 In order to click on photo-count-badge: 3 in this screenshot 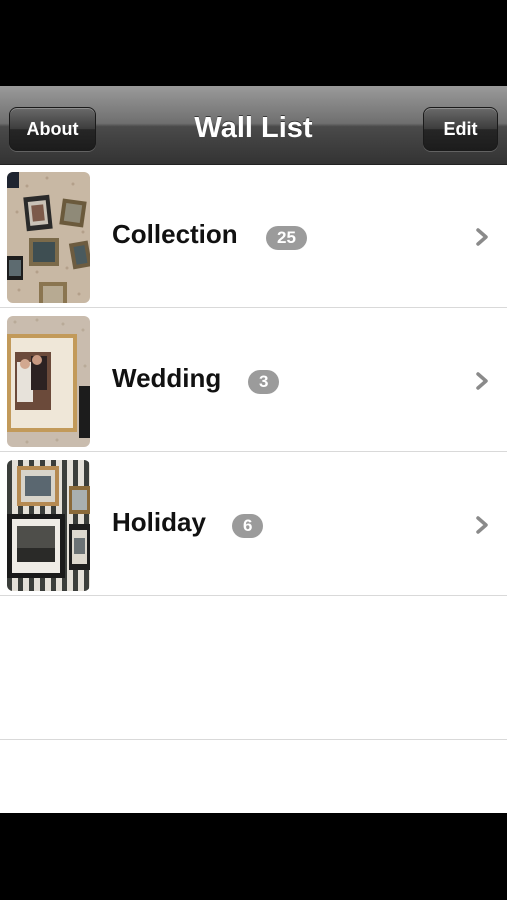, I will do `click(264, 382)`.